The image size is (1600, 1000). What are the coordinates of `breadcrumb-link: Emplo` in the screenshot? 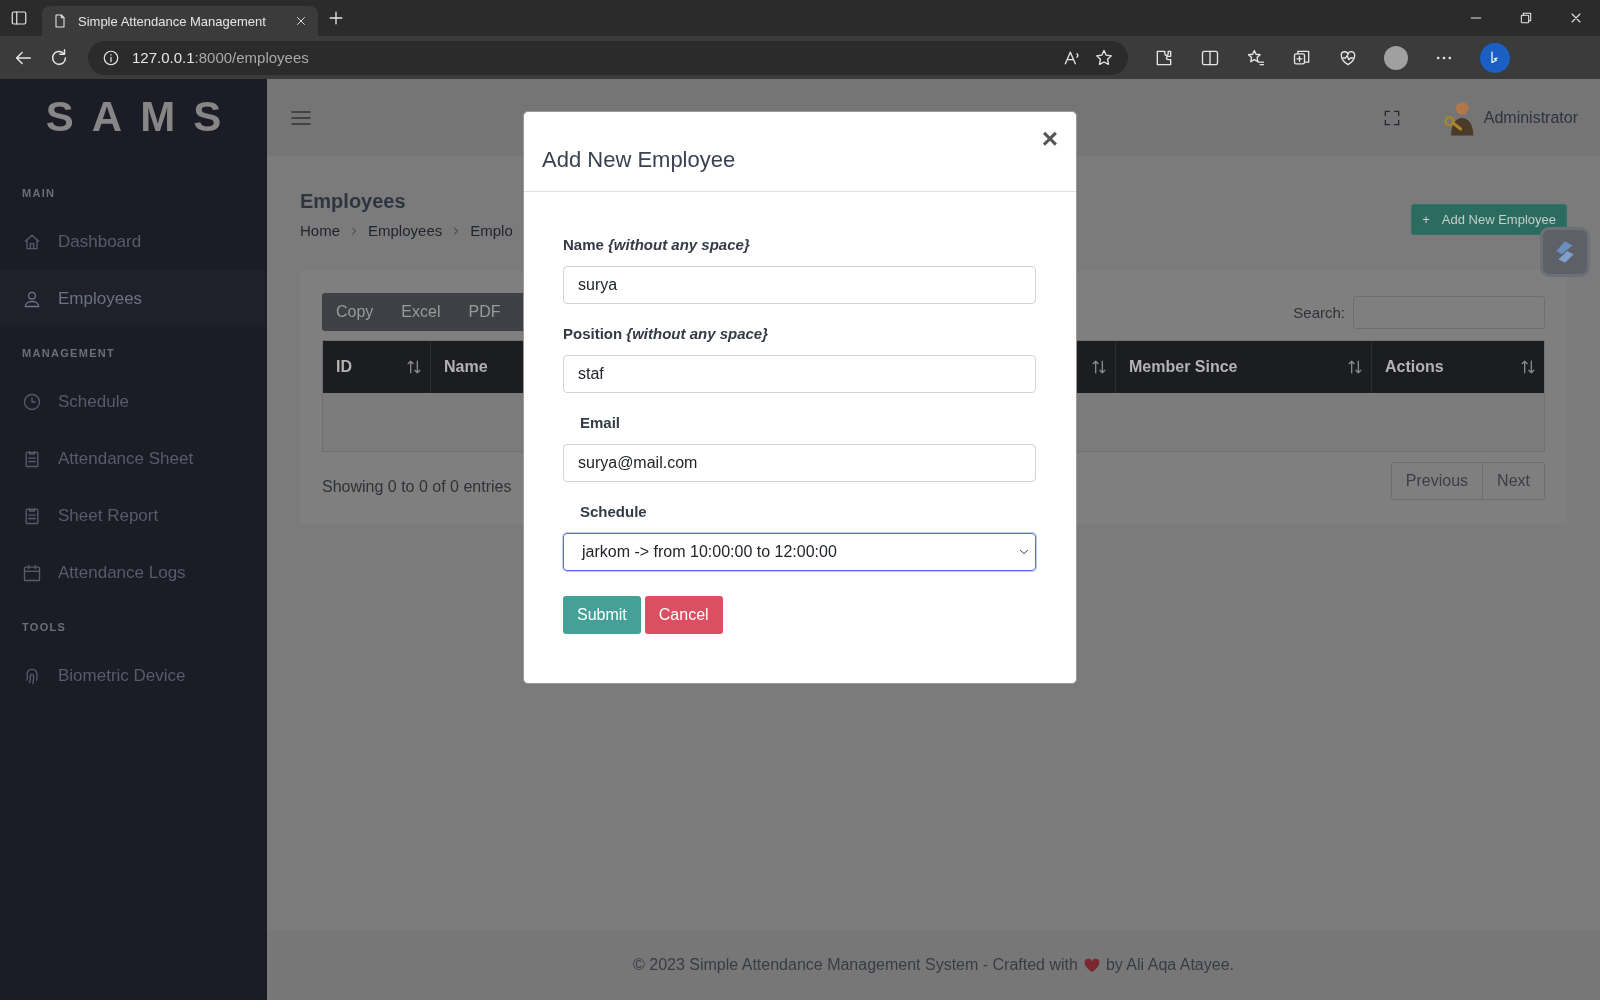 It's located at (491, 230).